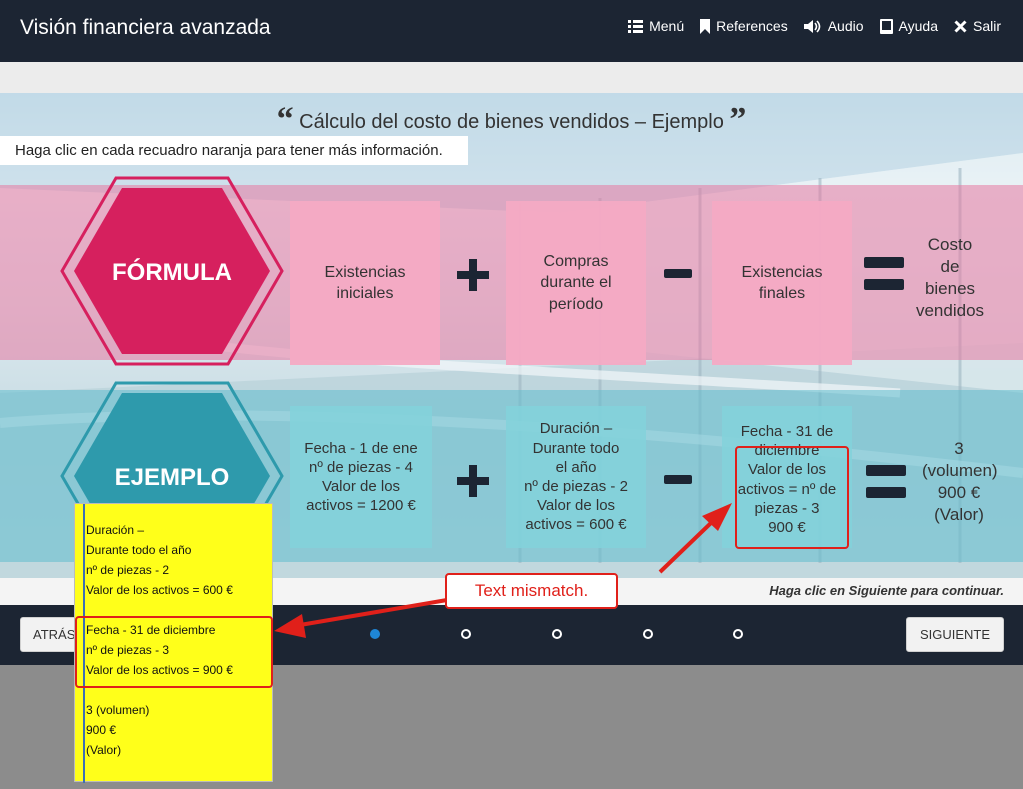 This screenshot has height=789, width=1023. I want to click on example-label: EJEMPLO, so click(172, 477).